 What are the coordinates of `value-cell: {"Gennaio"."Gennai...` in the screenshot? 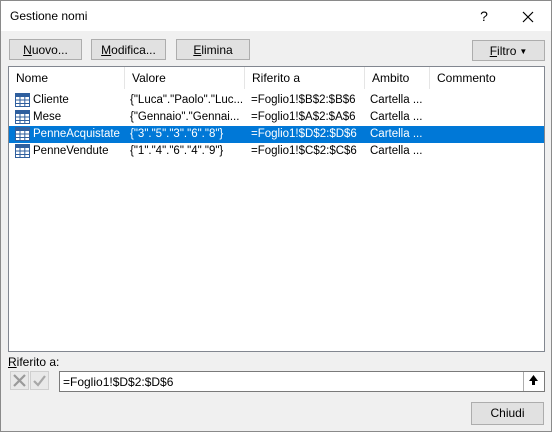 It's located at (185, 117).